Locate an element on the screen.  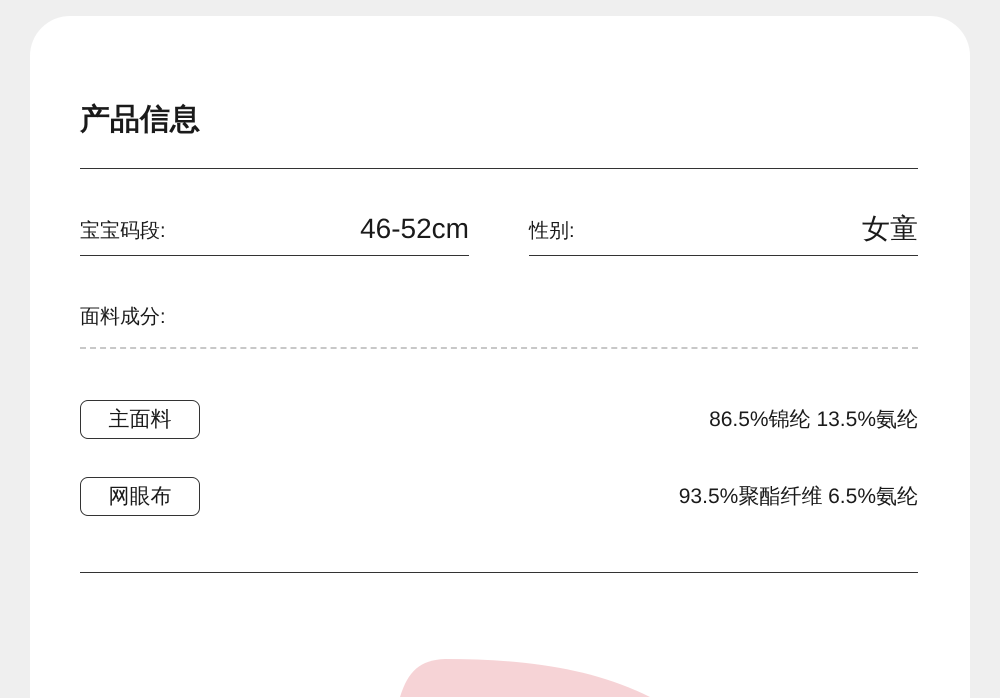
spec-label: 宝宝码段: is located at coordinates (123, 231).